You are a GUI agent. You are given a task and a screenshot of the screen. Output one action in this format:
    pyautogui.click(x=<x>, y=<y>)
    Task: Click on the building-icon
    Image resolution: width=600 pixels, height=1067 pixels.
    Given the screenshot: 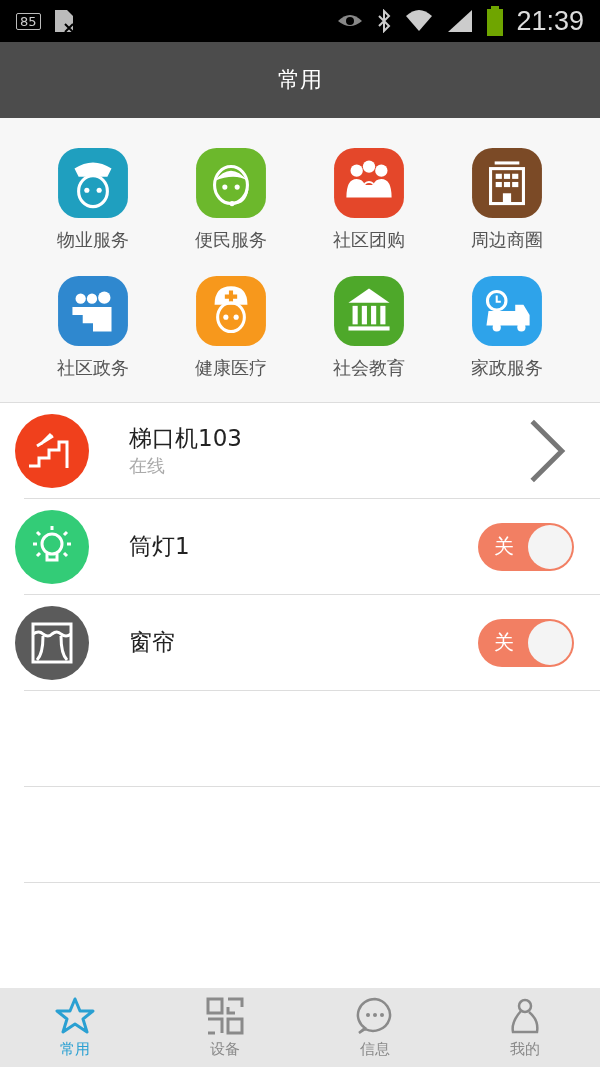 What is the action you would take?
    pyautogui.click(x=507, y=183)
    